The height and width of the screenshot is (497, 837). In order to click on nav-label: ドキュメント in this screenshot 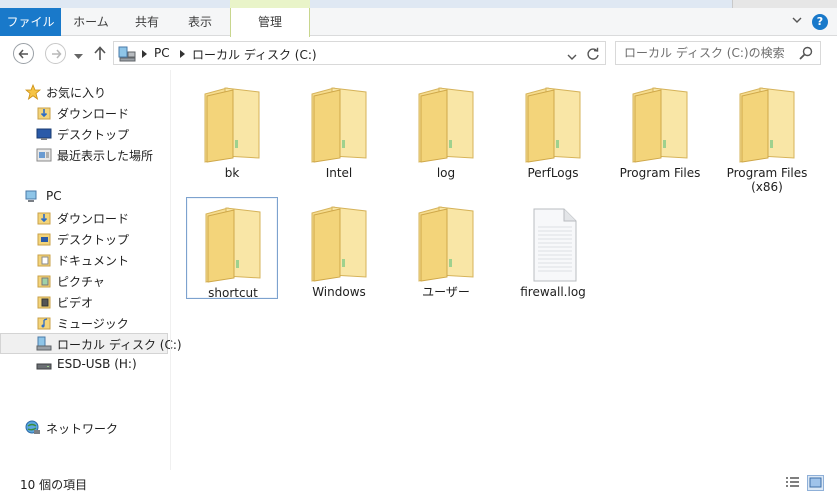, I will do `click(93, 261)`.